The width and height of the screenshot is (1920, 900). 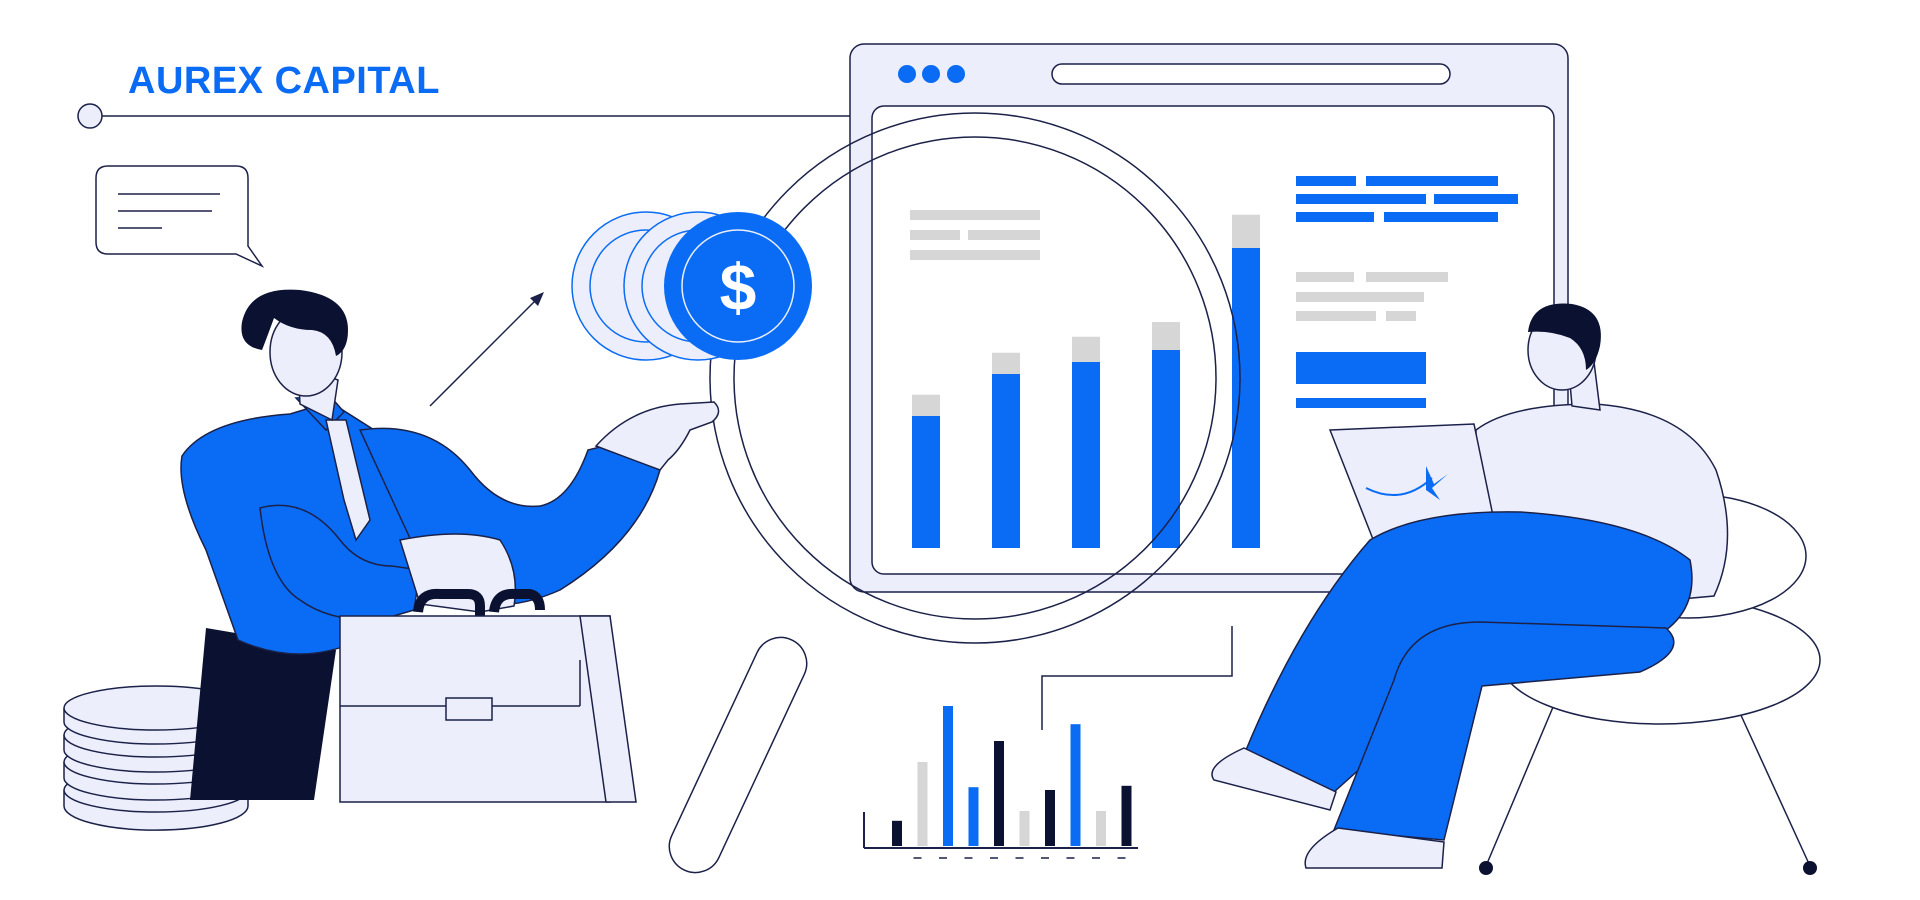 What do you see at coordinates (180, 216) in the screenshot?
I see `speech-bubble-icon` at bounding box center [180, 216].